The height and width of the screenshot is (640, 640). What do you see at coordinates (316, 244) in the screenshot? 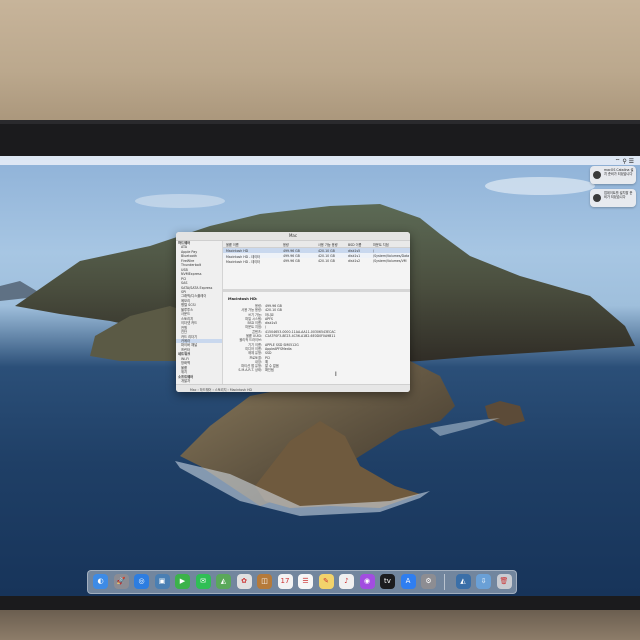
I see `table-header: 볼륨 이름 용량 사용 가능 용량 BSD 이름 마운트 지점` at bounding box center [316, 244].